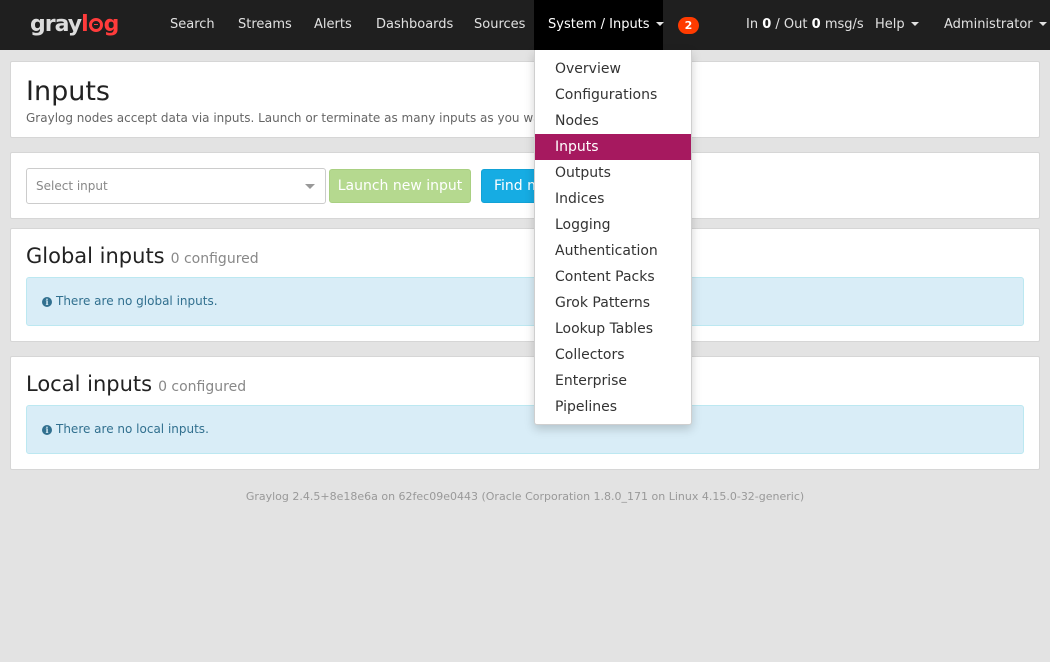 The height and width of the screenshot is (662, 1050). Describe the element at coordinates (525, 429) in the screenshot. I see `local-inputs-empty-alert: i There are no local inputs.` at that location.